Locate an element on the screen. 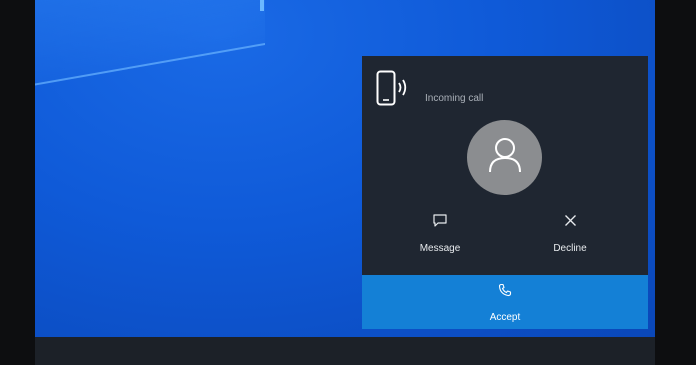 This screenshot has width=696, height=365. wallpaper-pane-edge is located at coordinates (262, 5).